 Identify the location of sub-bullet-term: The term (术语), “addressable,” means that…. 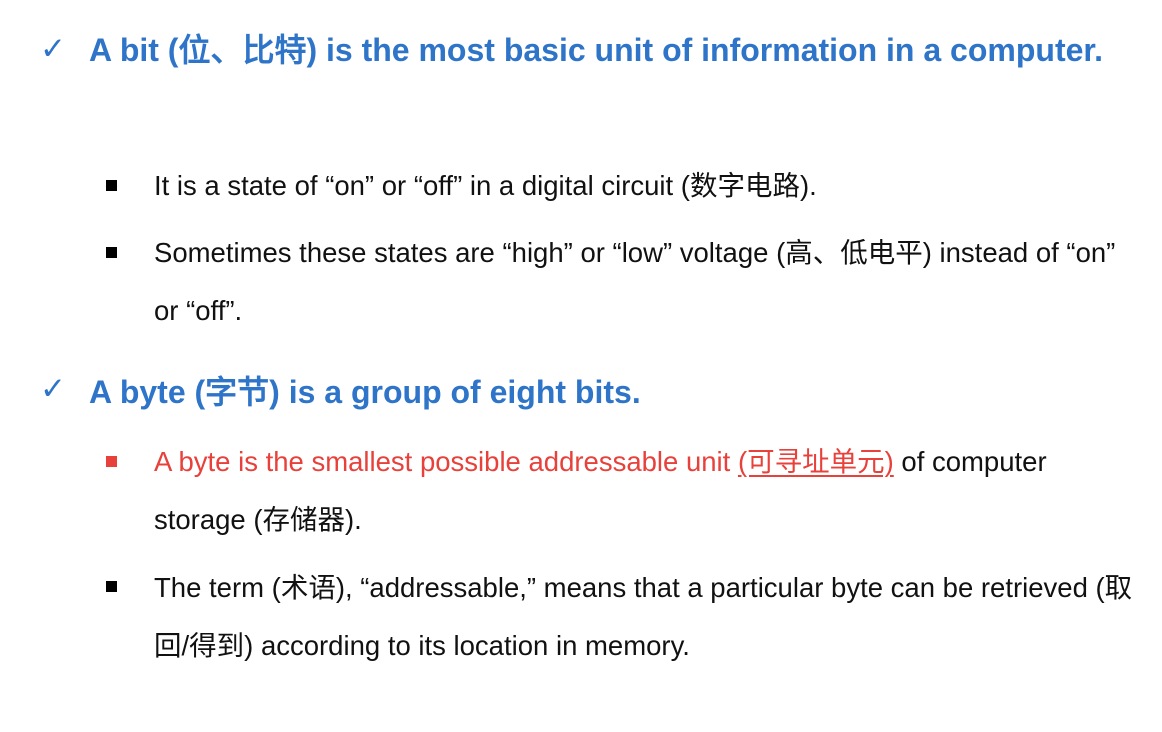
(643, 616).